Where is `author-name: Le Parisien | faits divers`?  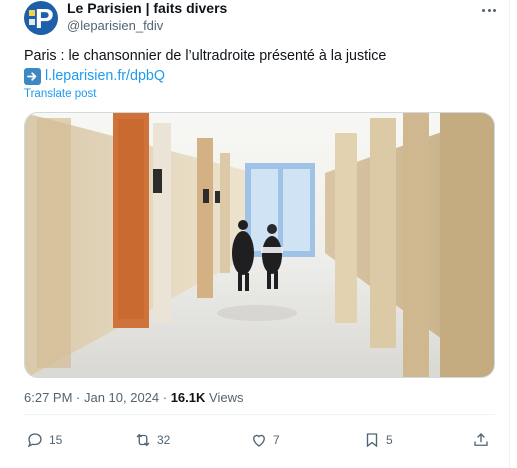
author-name: Le Parisien | faits divers is located at coordinates (147, 8).